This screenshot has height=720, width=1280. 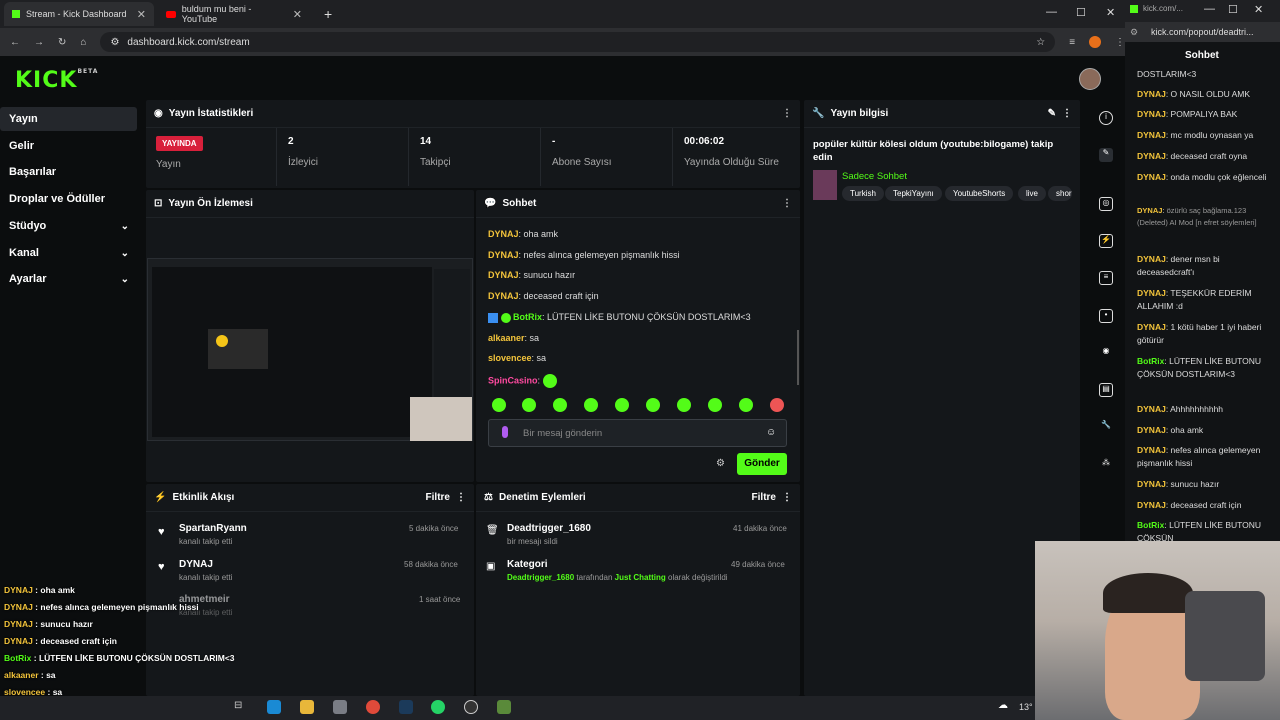 I want to click on task-view-icon: ⊟, so click(x=241, y=707).